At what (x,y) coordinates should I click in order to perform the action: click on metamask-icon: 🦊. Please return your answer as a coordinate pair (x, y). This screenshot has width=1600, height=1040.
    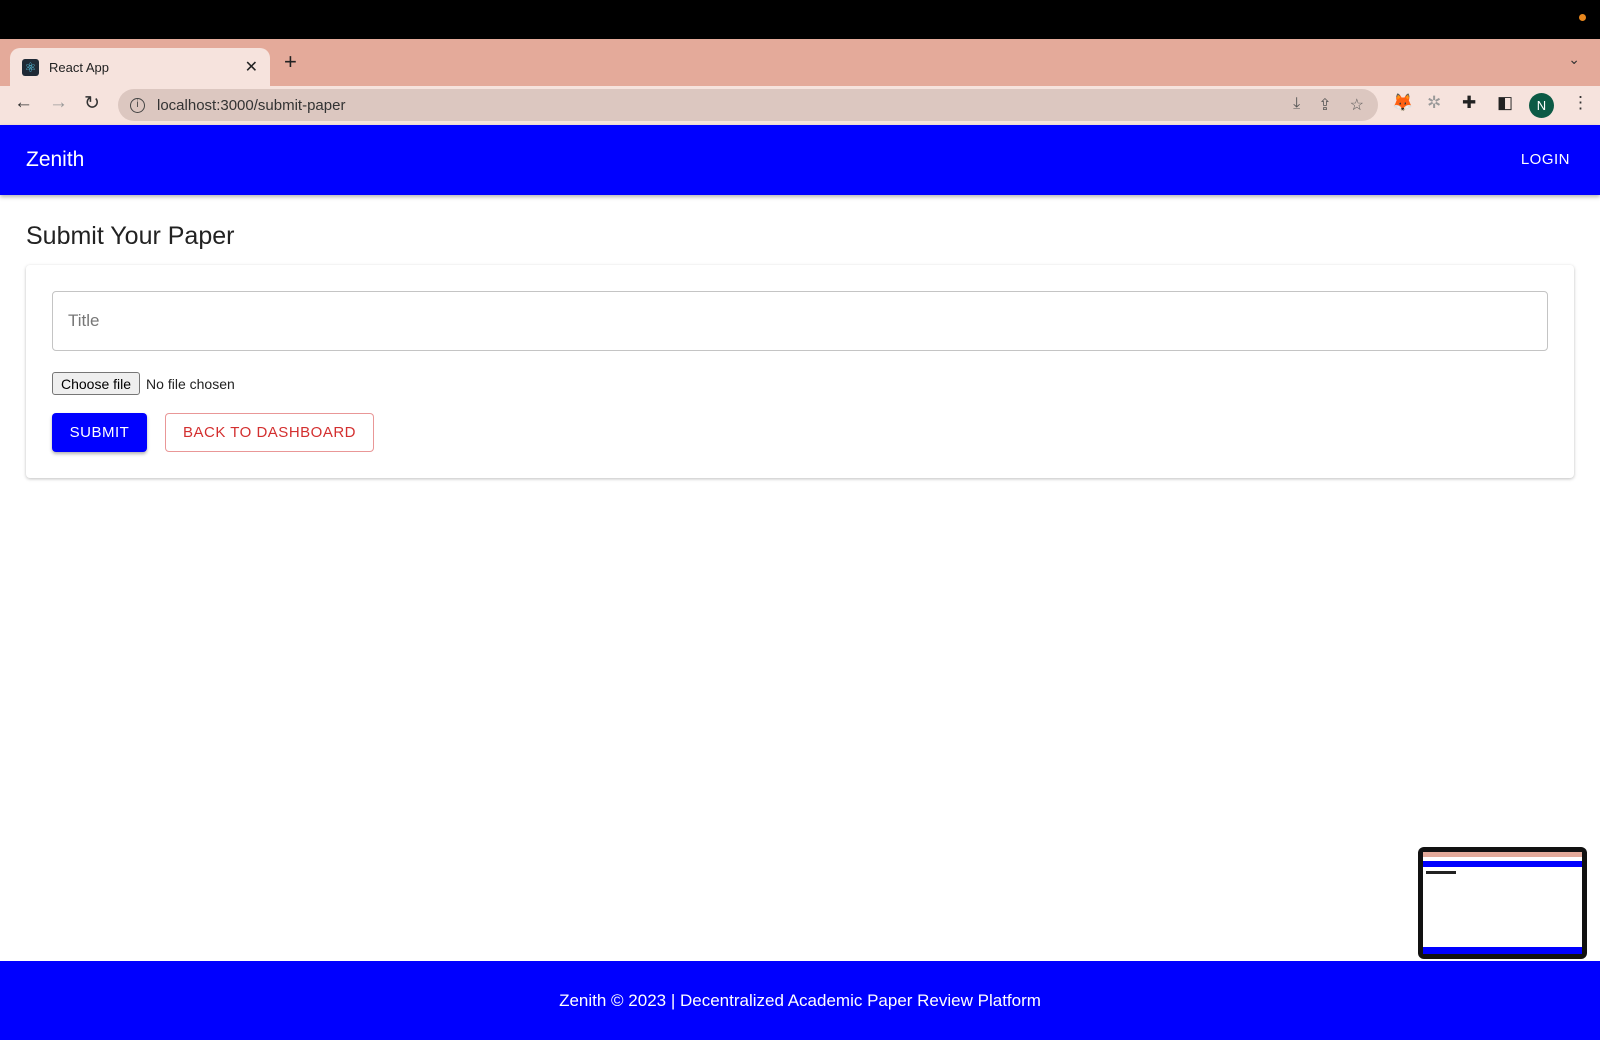
    Looking at the image, I should click on (1402, 103).